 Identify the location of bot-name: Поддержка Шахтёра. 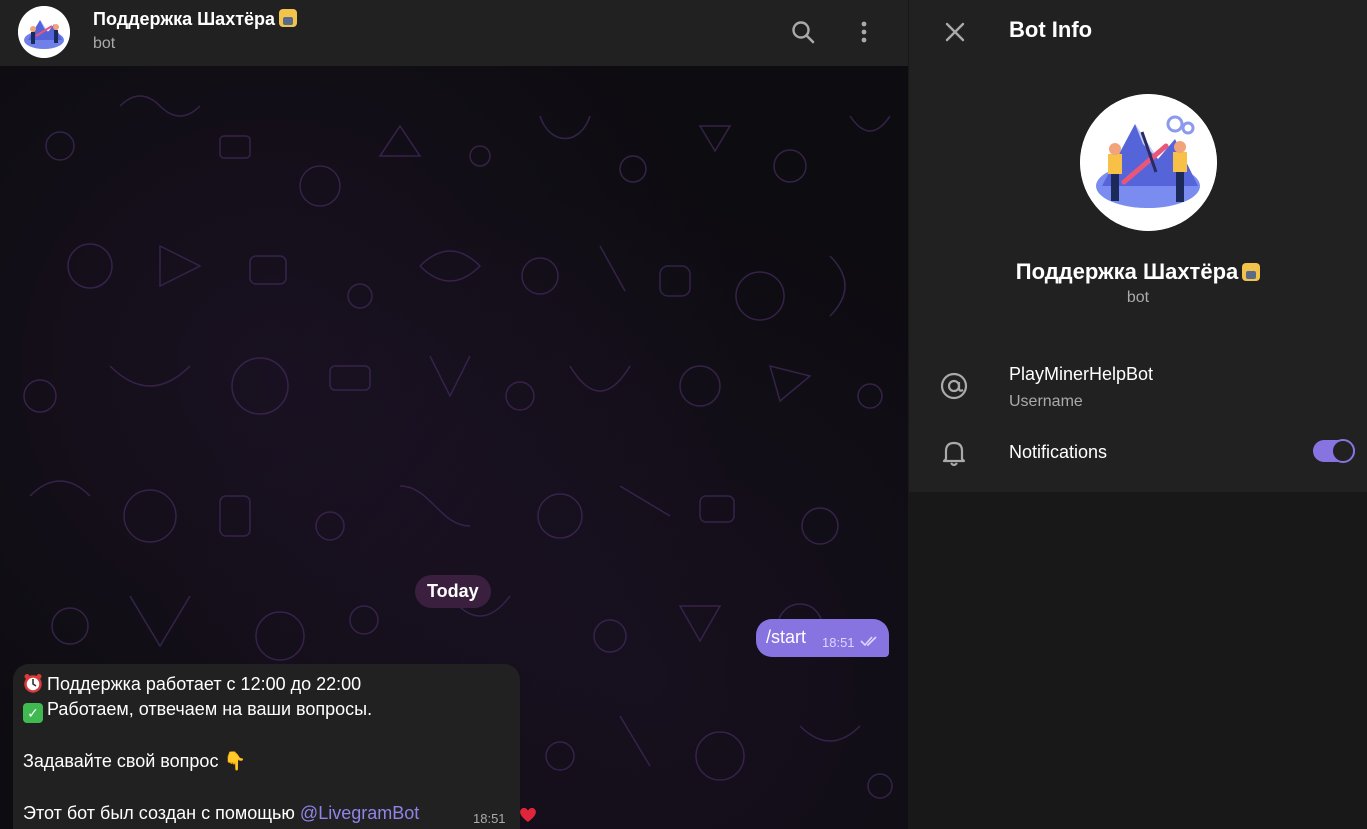
(1138, 272).